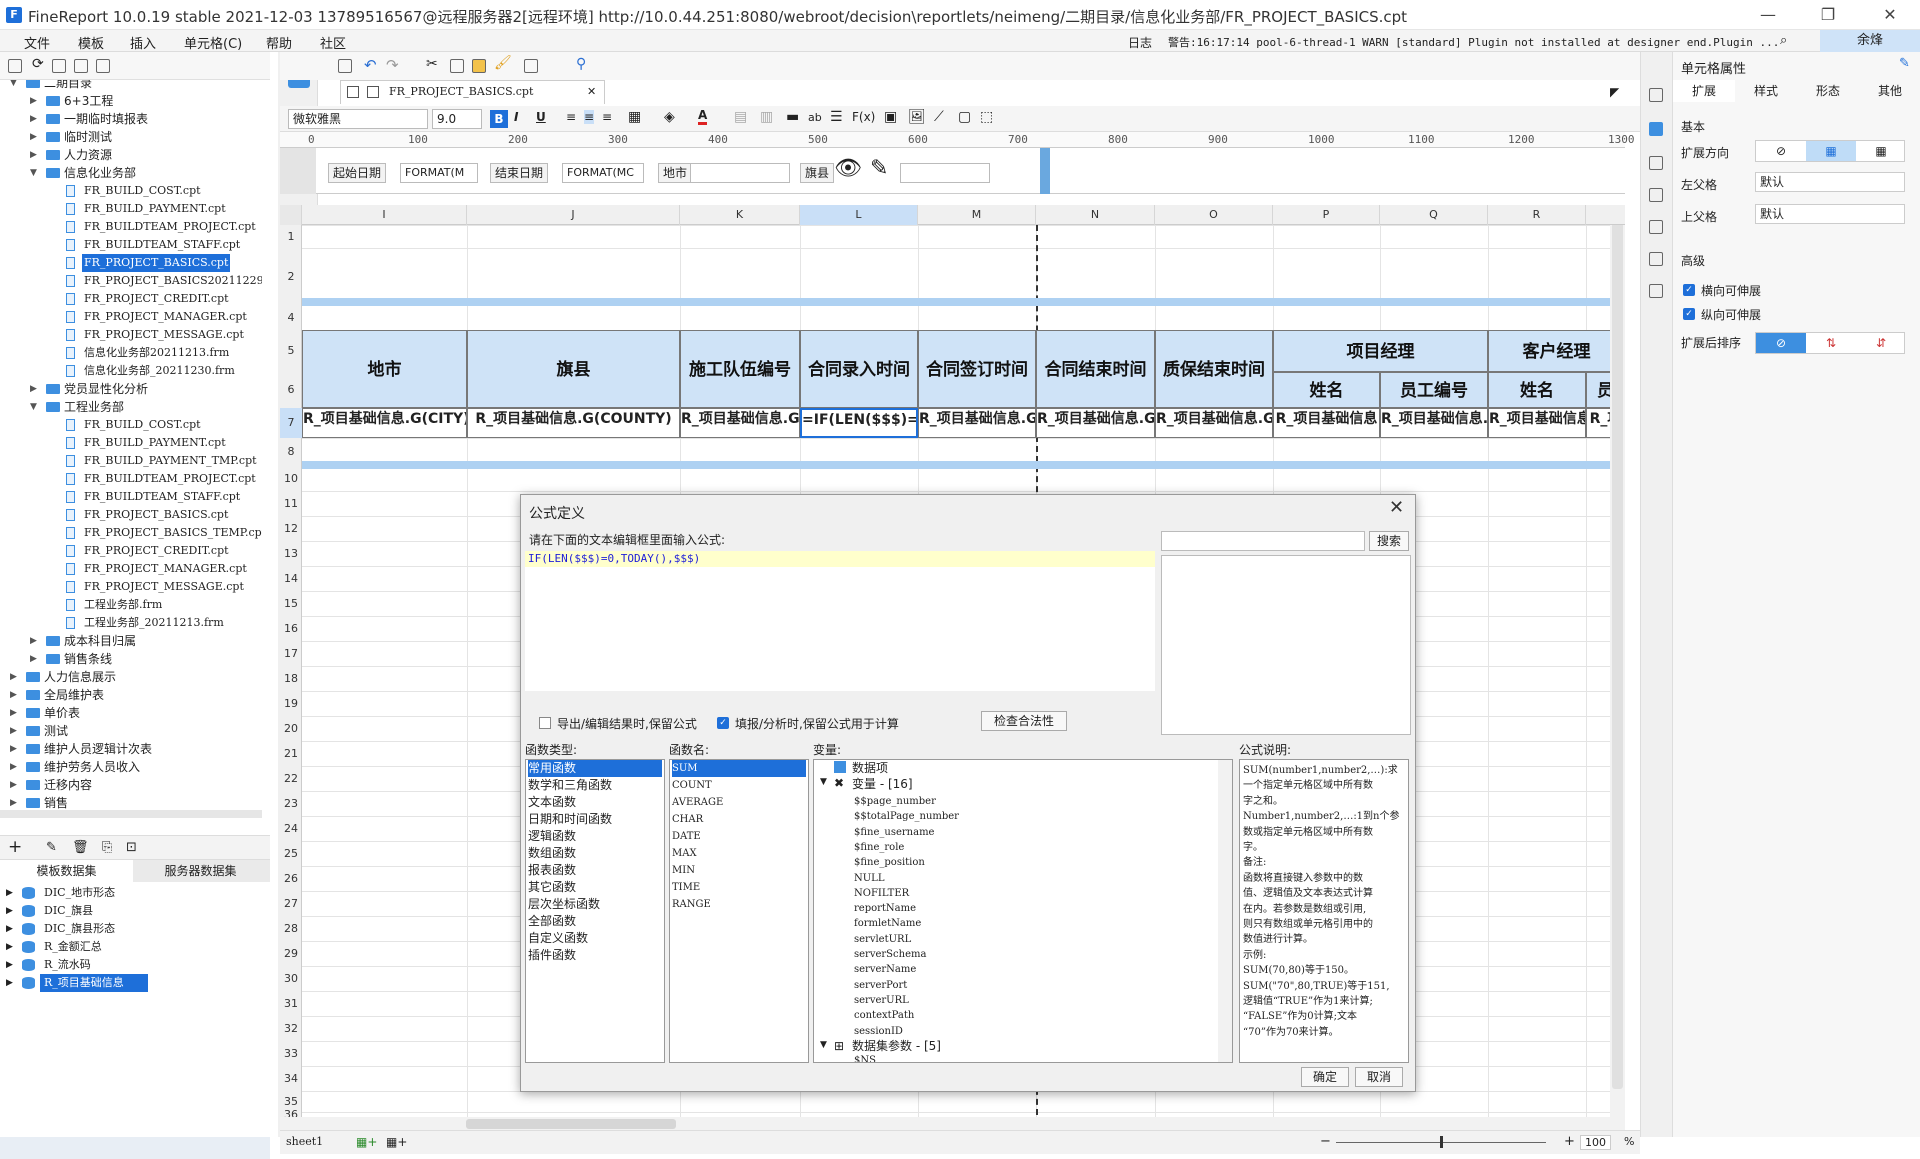  I want to click on header-cell: 合同结束时间, so click(1095, 369).